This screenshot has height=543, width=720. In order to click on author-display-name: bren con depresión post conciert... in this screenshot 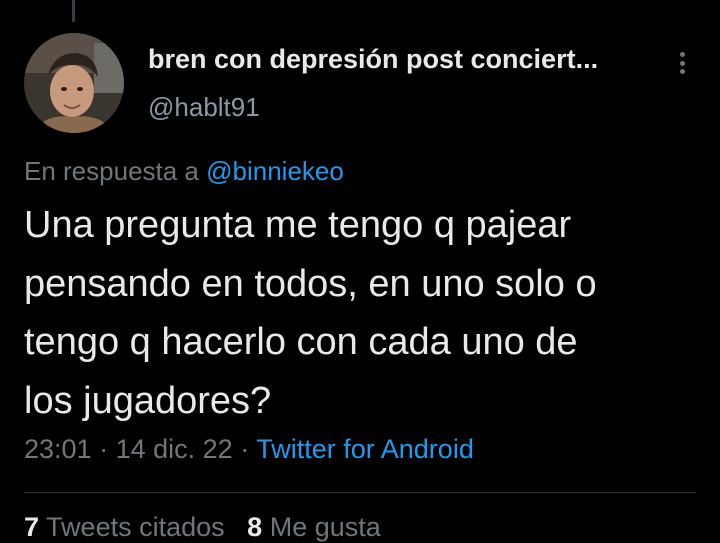, I will do `click(373, 59)`.